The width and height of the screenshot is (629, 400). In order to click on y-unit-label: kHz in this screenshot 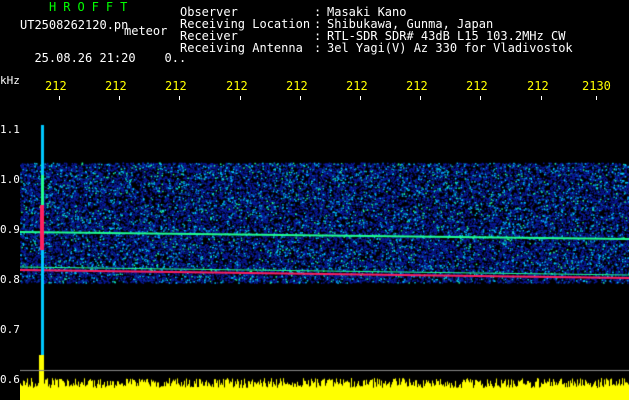, I will do `click(10, 80)`.